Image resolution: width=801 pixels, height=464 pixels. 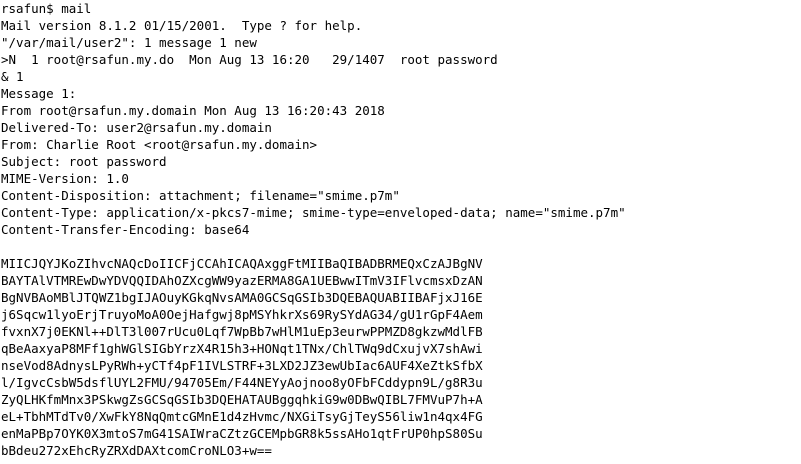 What do you see at coordinates (39, 93) in the screenshot?
I see `message-number-line: Message 1:` at bounding box center [39, 93].